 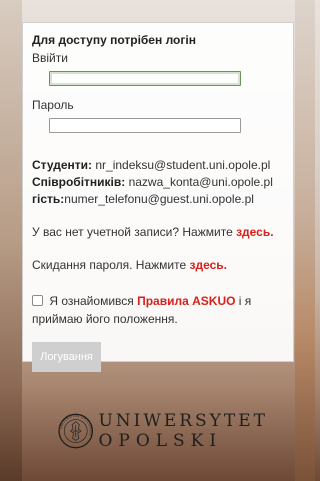 I want to click on reset-text: Скидання пароля. Нажмите, so click(x=111, y=265).